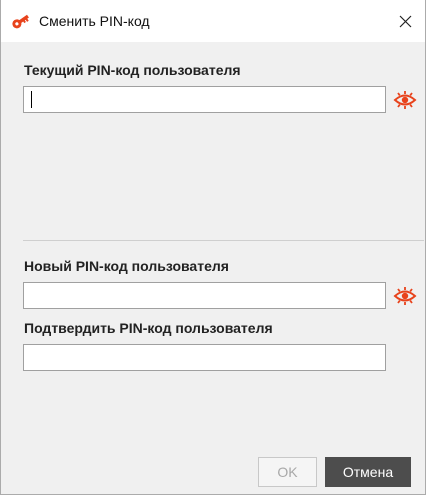  Describe the element at coordinates (20, 21) in the screenshot. I see `key-icon` at that location.